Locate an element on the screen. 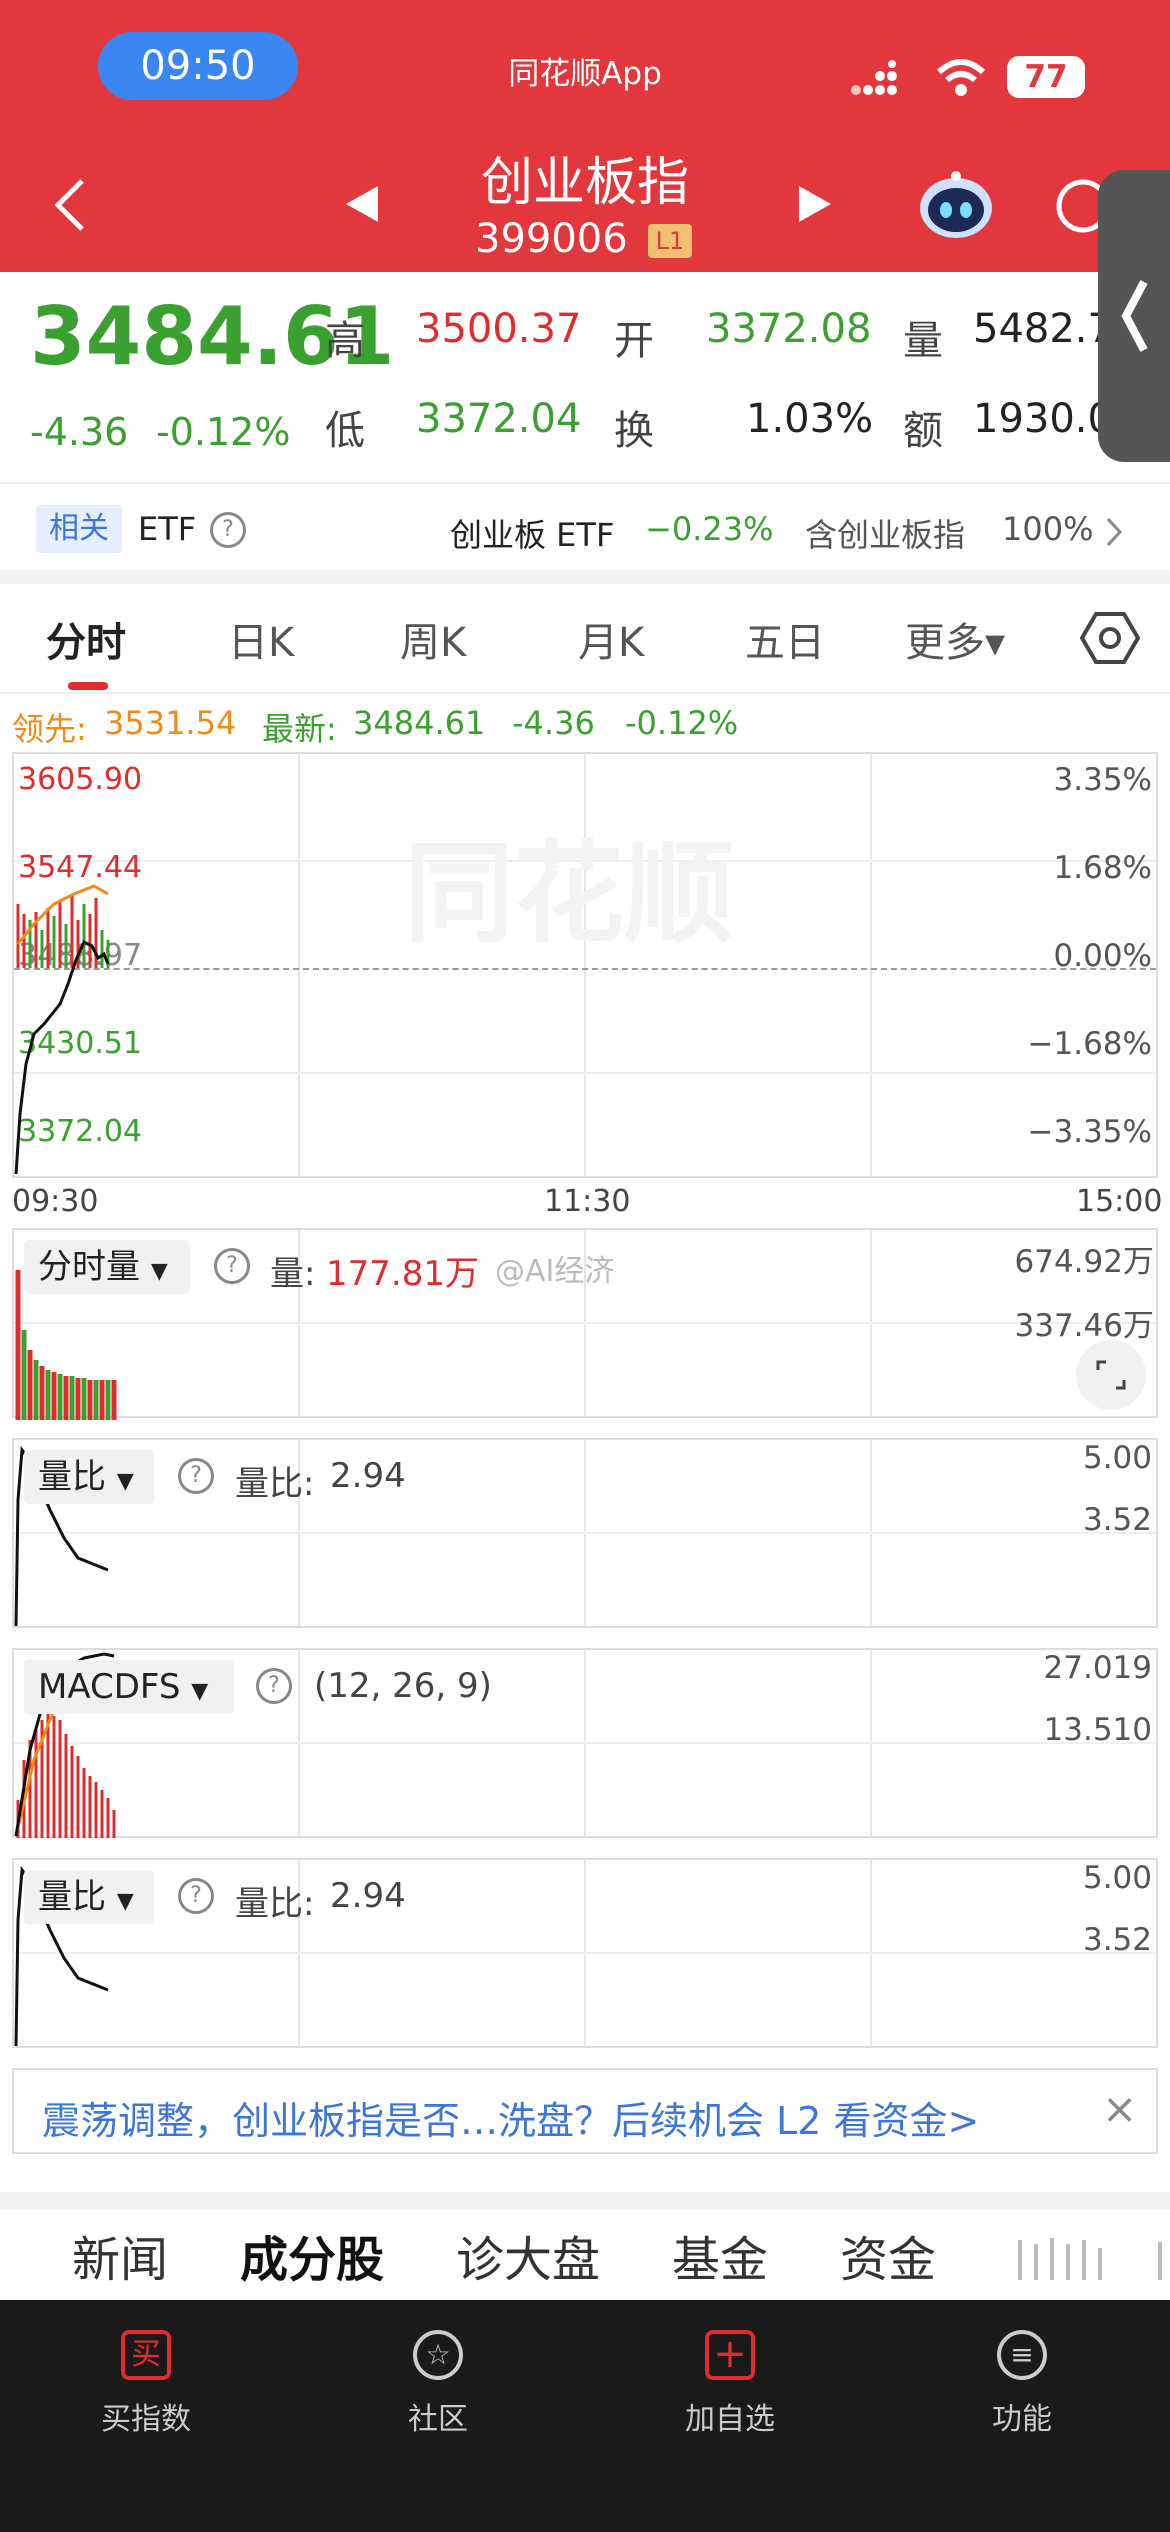 This screenshot has height=2532, width=1170. tab-five-day: 五日 is located at coordinates (785, 639).